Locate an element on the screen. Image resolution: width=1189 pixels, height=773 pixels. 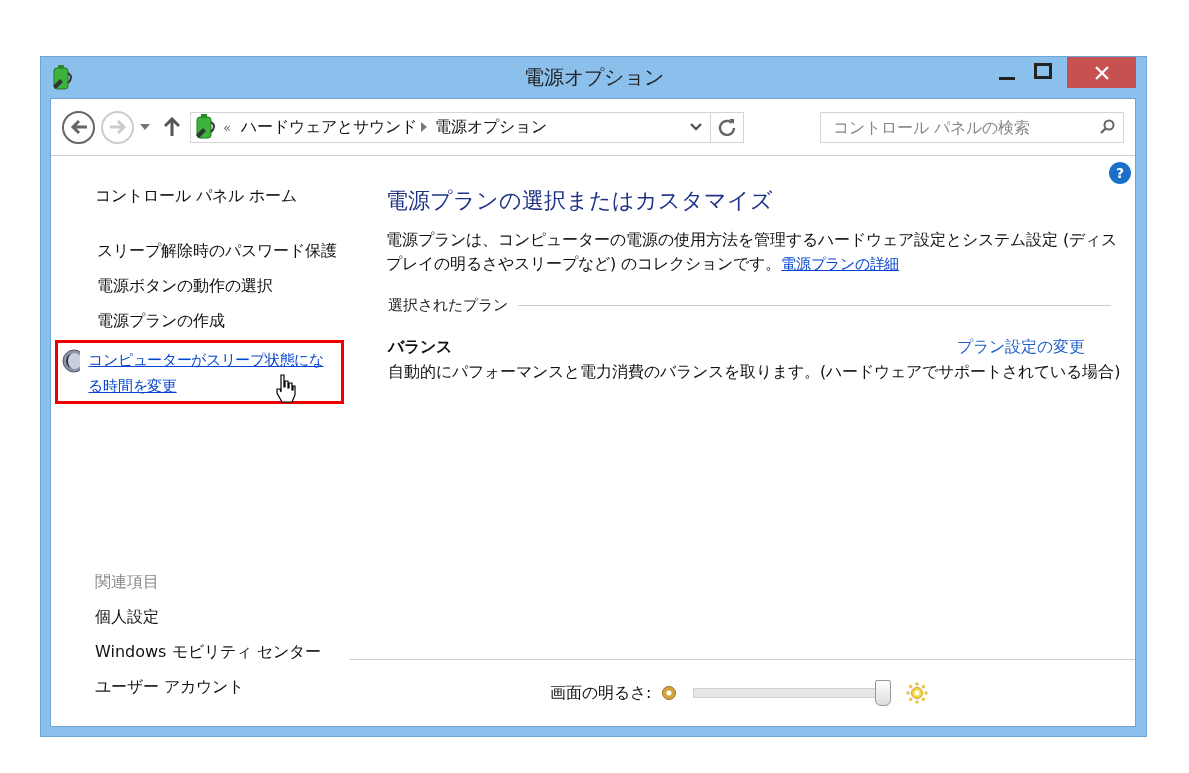
hand-cursor-icon is located at coordinates (286, 388).